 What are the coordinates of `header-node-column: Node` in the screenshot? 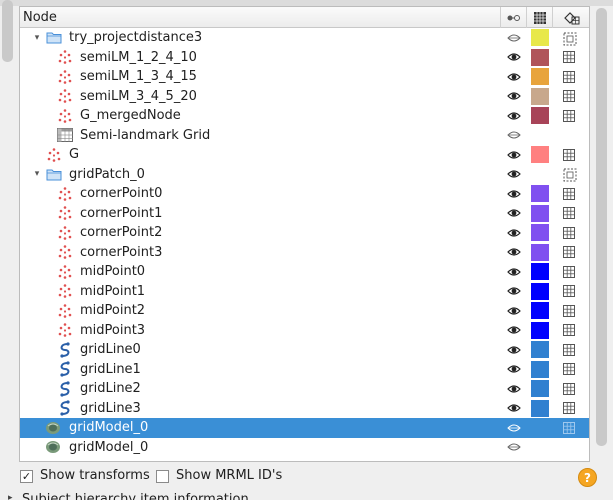 It's located at (260, 17).